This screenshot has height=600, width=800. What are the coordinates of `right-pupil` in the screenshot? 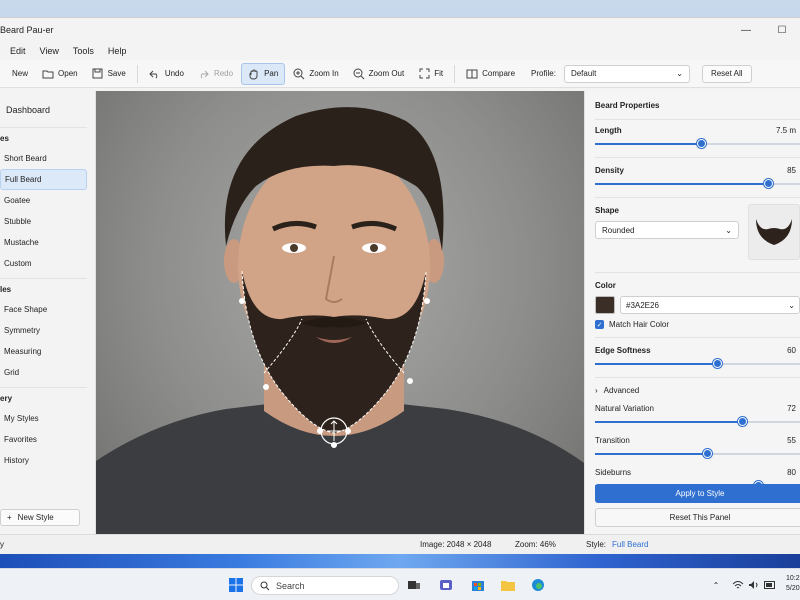 It's located at (374, 248).